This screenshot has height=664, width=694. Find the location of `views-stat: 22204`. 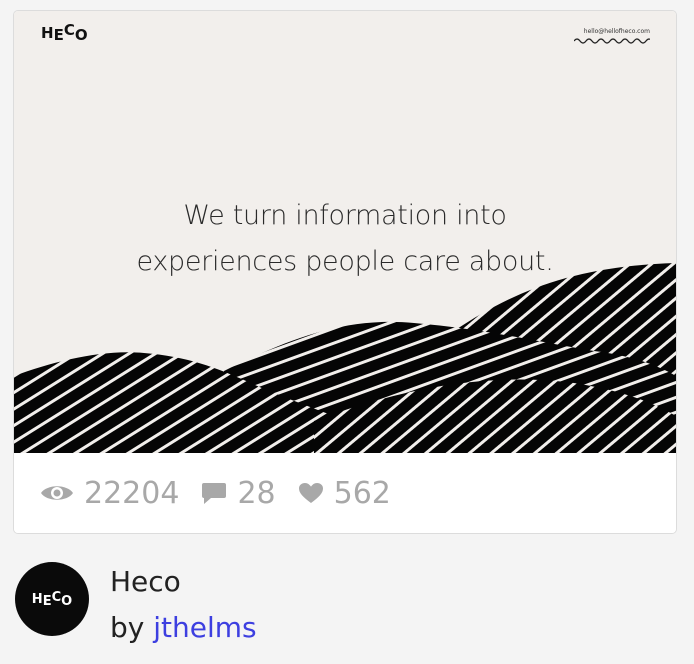

views-stat: 22204 is located at coordinates (109, 493).